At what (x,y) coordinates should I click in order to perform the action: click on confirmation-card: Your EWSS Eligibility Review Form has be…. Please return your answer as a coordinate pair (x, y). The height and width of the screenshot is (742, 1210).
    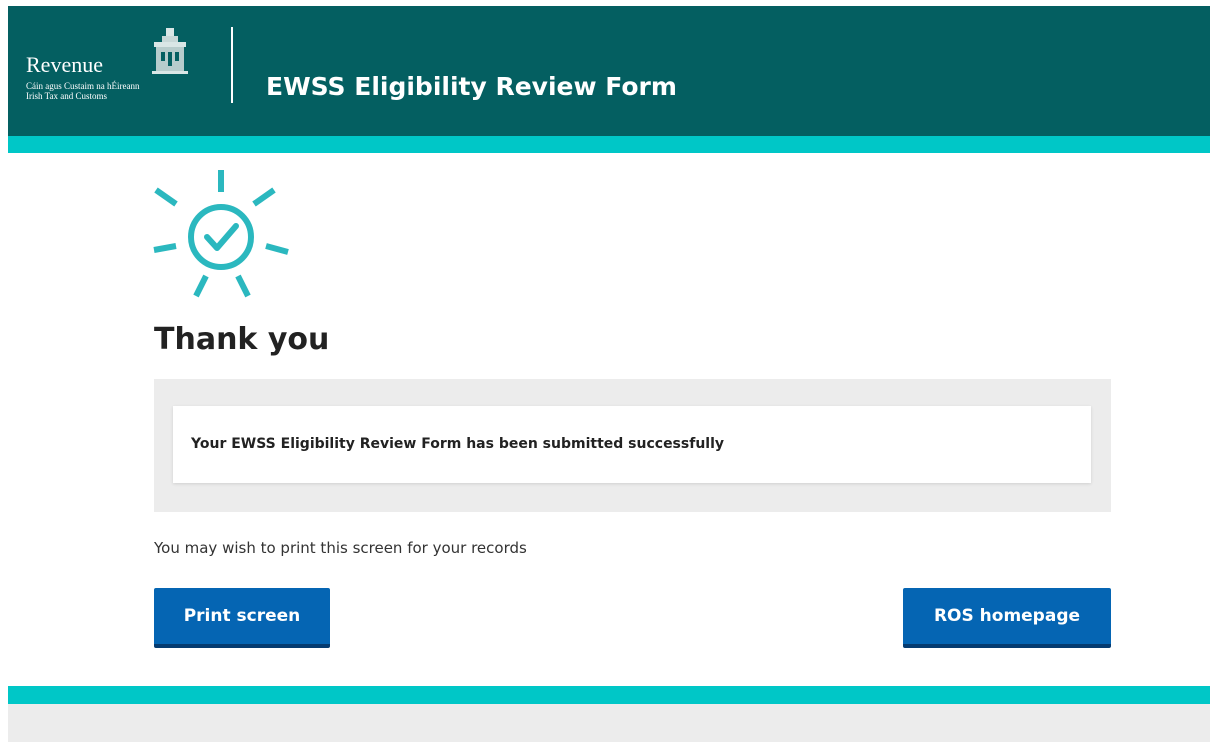
    Looking at the image, I should click on (632, 444).